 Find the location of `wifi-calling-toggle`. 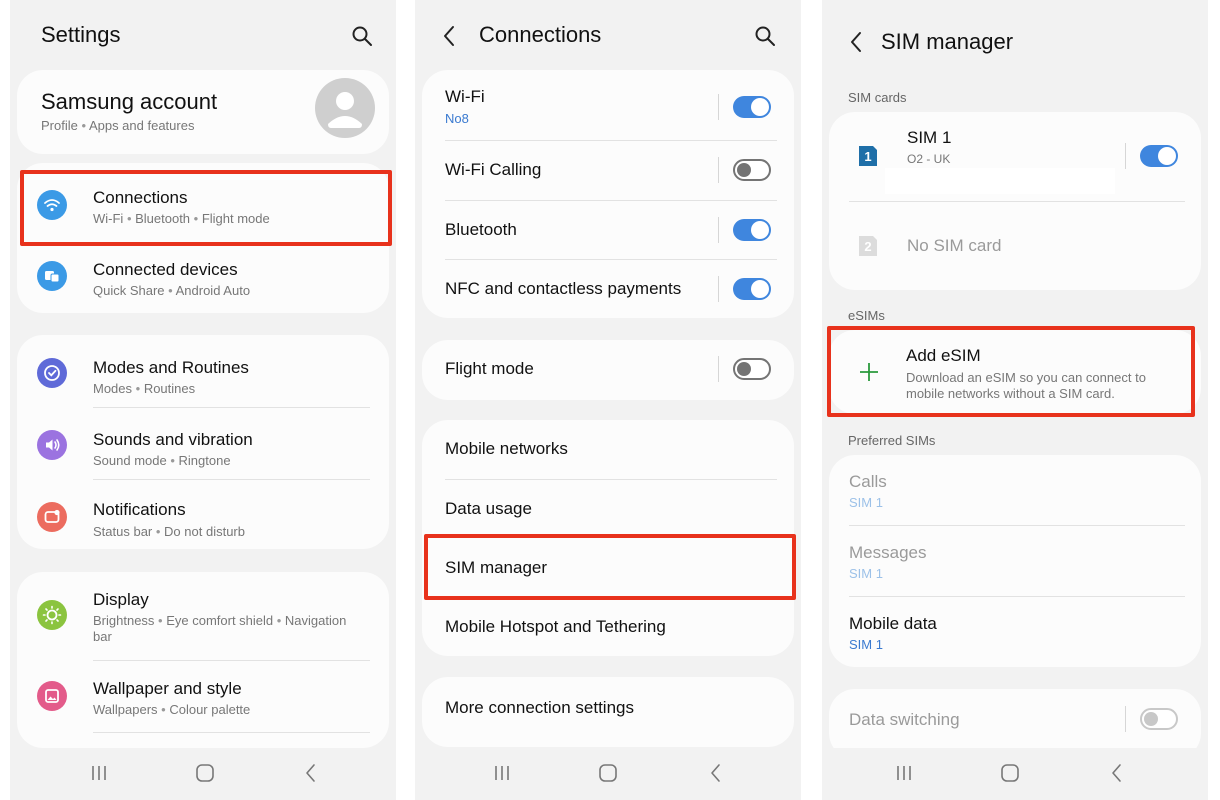

wifi-calling-toggle is located at coordinates (752, 170).